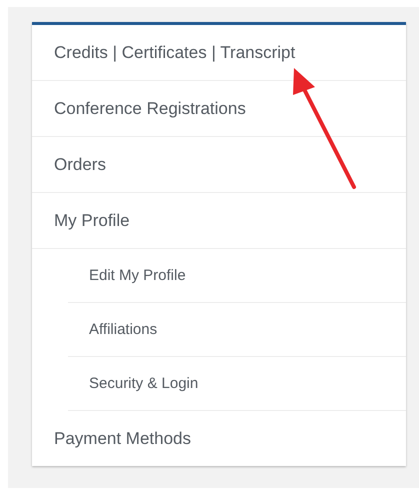  Describe the element at coordinates (237, 330) in the screenshot. I see `submenu-item: Affiliations` at that location.